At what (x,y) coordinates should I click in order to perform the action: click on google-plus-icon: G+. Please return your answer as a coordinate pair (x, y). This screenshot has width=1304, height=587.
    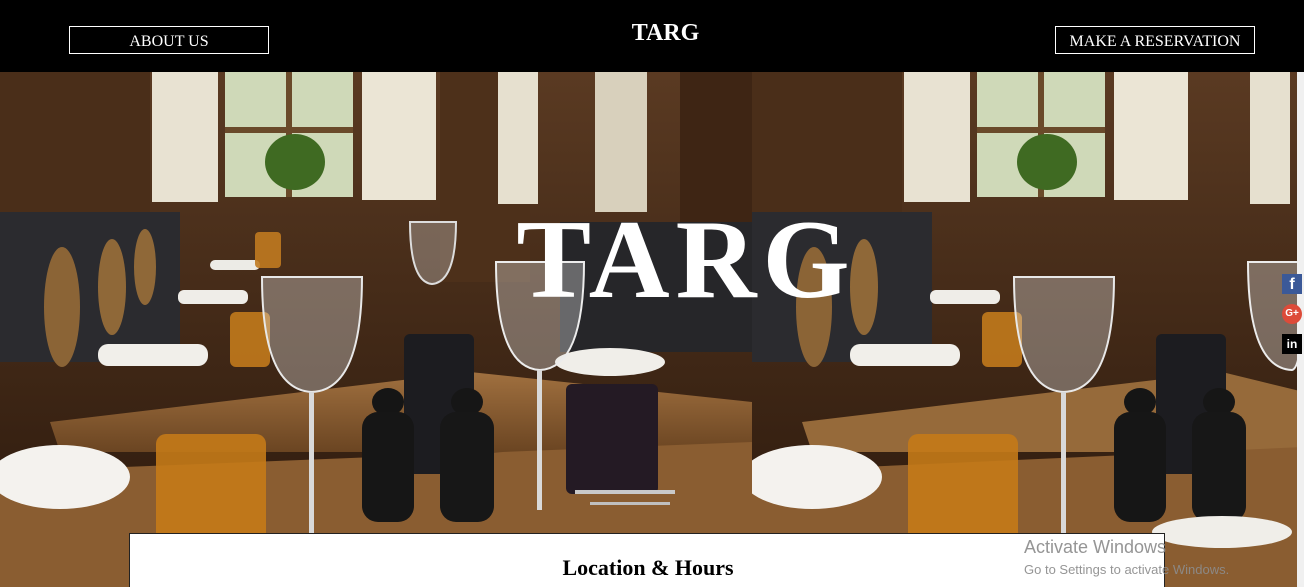
    Looking at the image, I should click on (1292, 314).